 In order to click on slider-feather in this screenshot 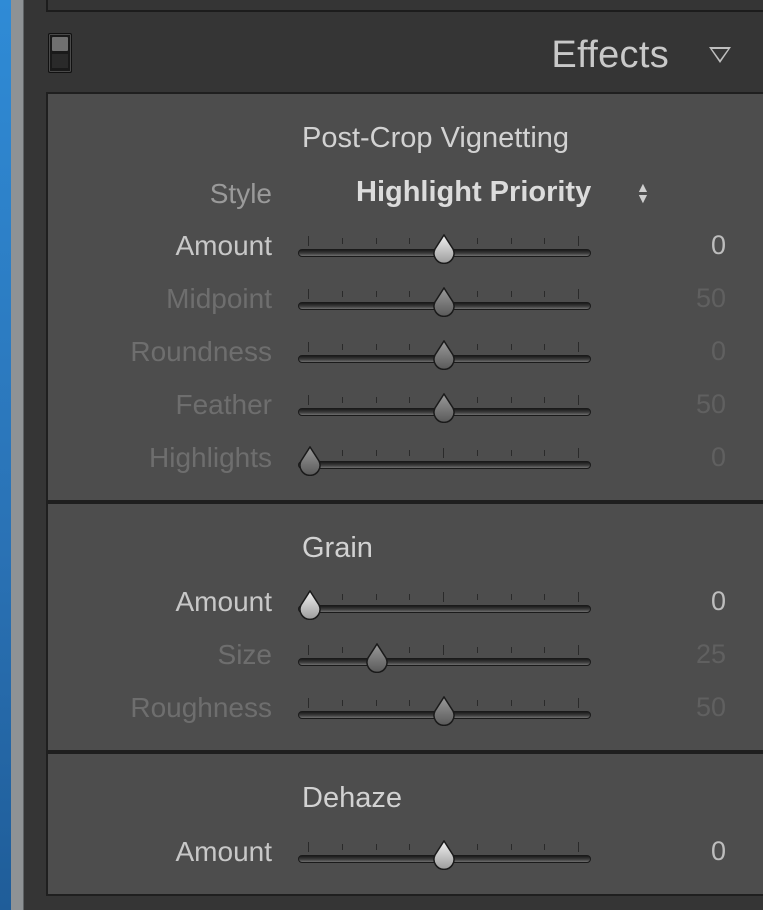, I will do `click(445, 412)`.